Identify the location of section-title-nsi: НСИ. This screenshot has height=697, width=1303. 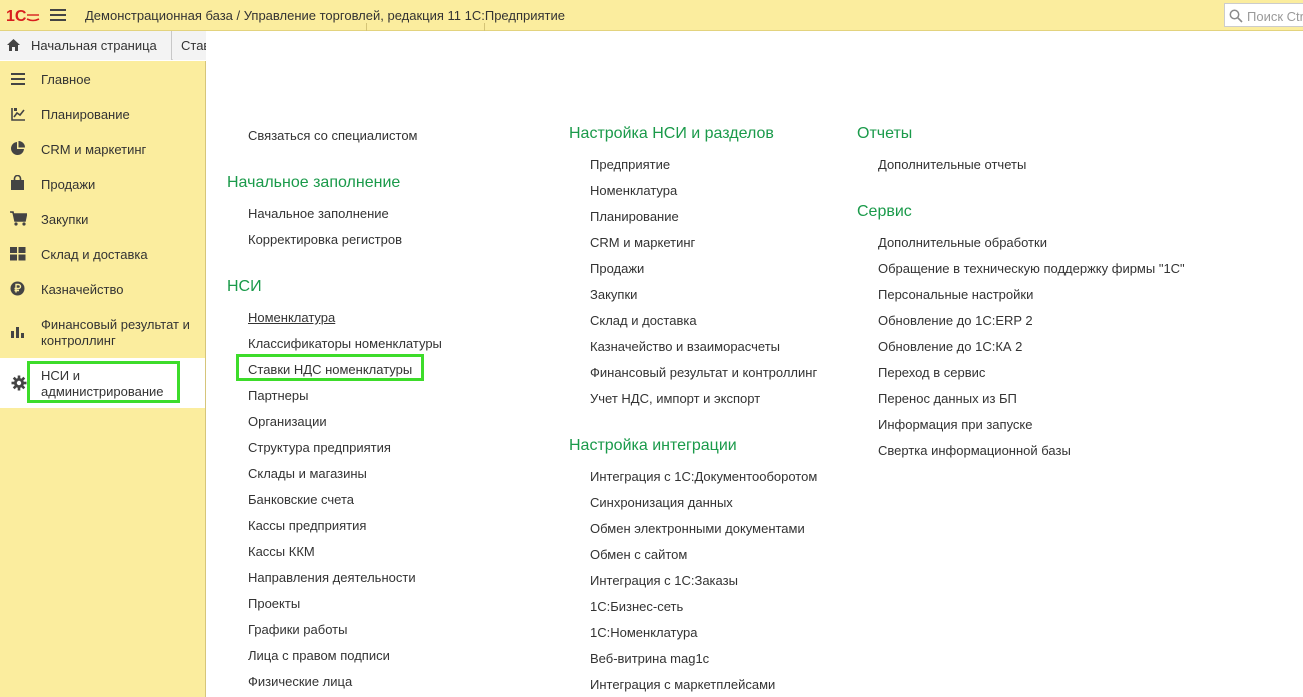
(244, 286).